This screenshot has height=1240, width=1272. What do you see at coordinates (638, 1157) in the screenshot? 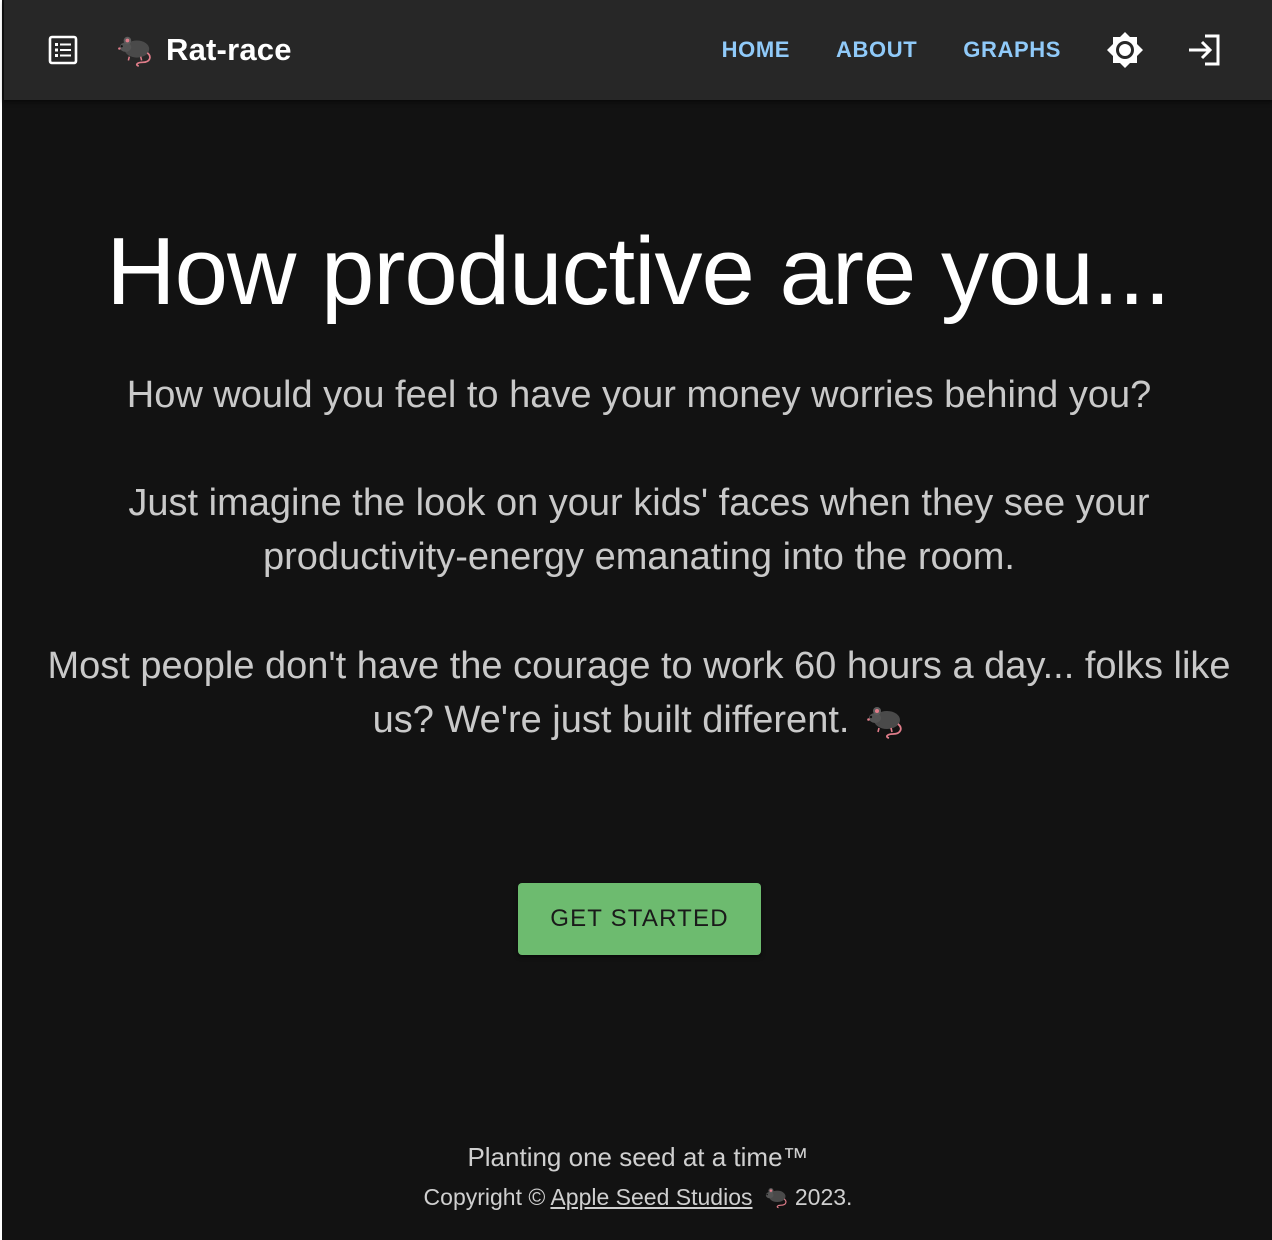
I see `footer-tagline: Planting one seed at a time™` at bounding box center [638, 1157].